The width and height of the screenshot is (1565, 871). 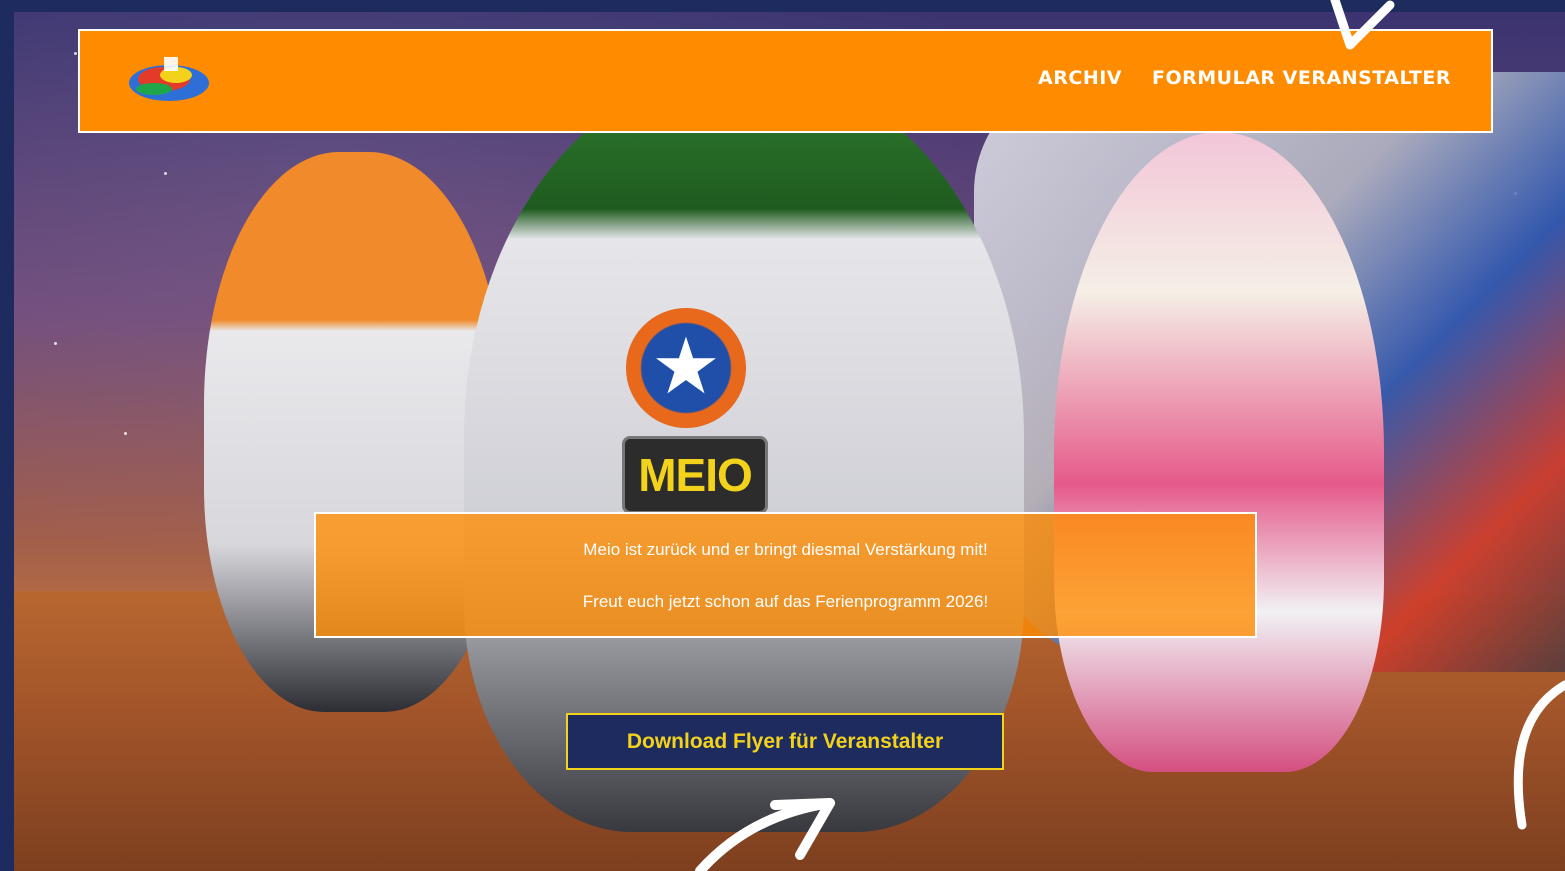 What do you see at coordinates (169, 79) in the screenshot?
I see `colorful-rocket-logo-icon` at bounding box center [169, 79].